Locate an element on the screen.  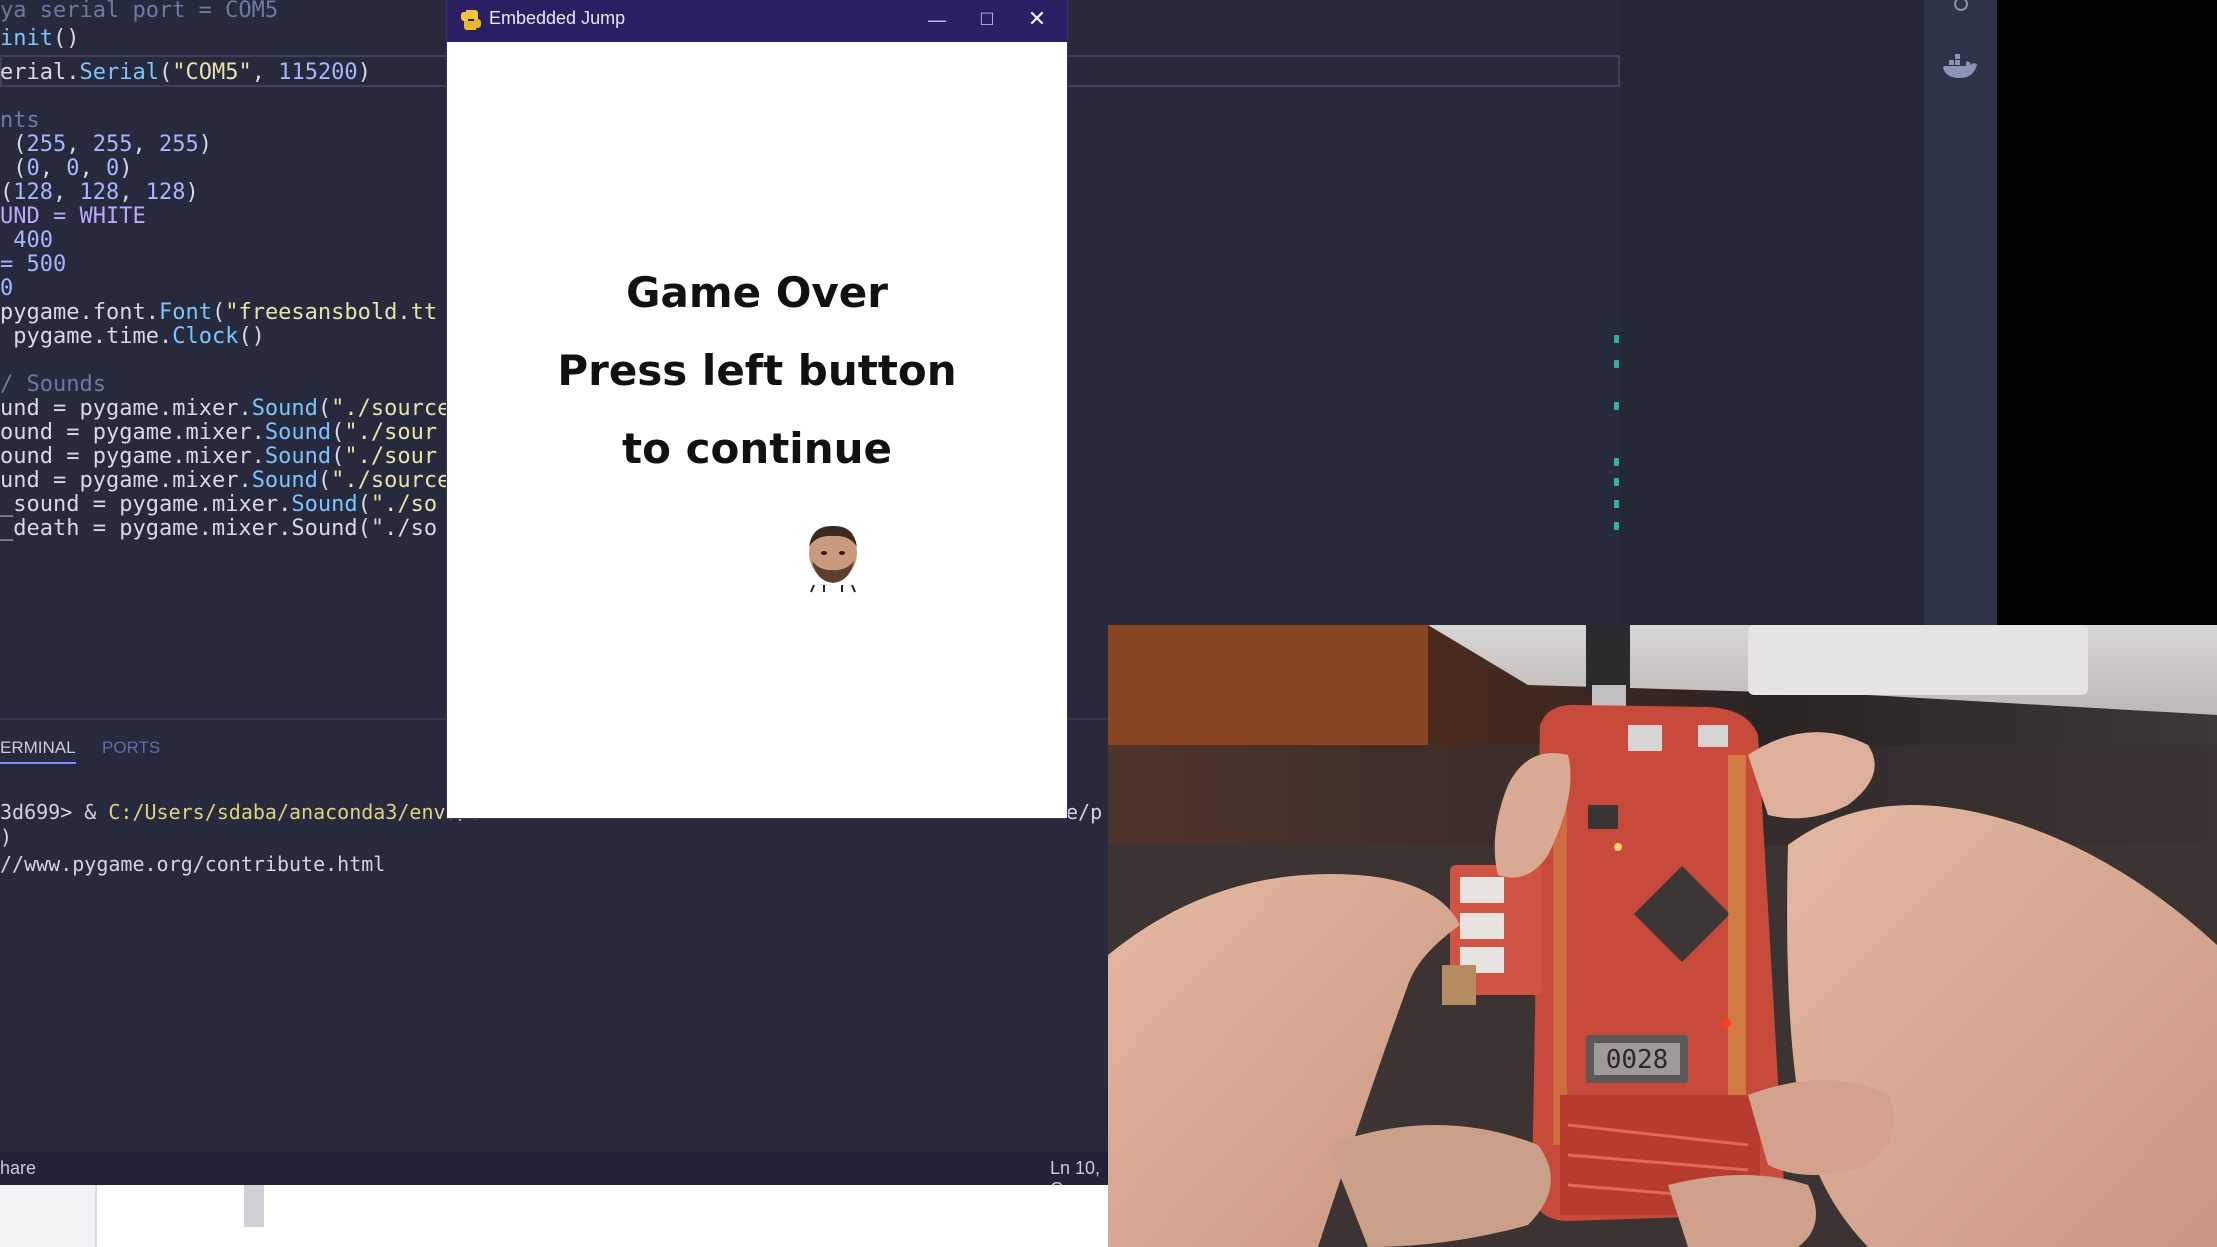
terminal-path-tail: e/p is located at coordinates (1084, 812).